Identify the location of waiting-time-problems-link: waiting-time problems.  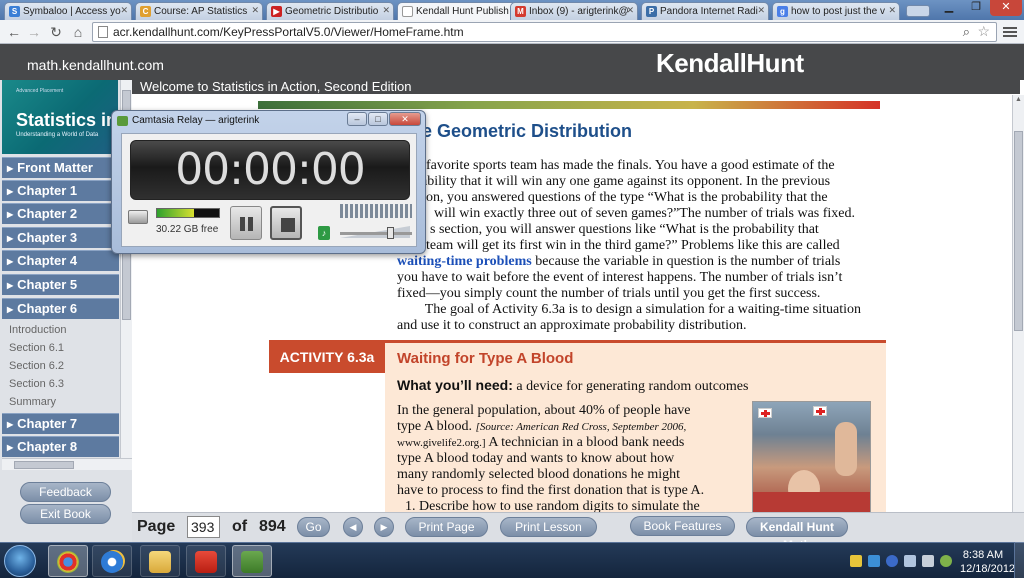
(464, 261).